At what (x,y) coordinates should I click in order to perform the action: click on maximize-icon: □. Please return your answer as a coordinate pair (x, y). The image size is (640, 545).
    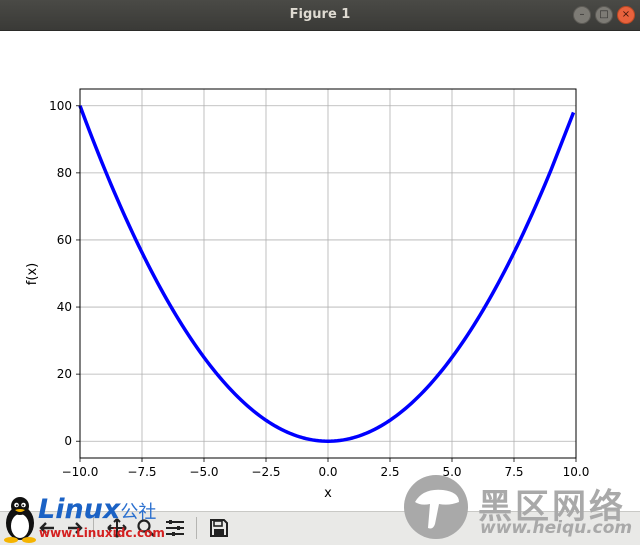
    Looking at the image, I should click on (604, 14).